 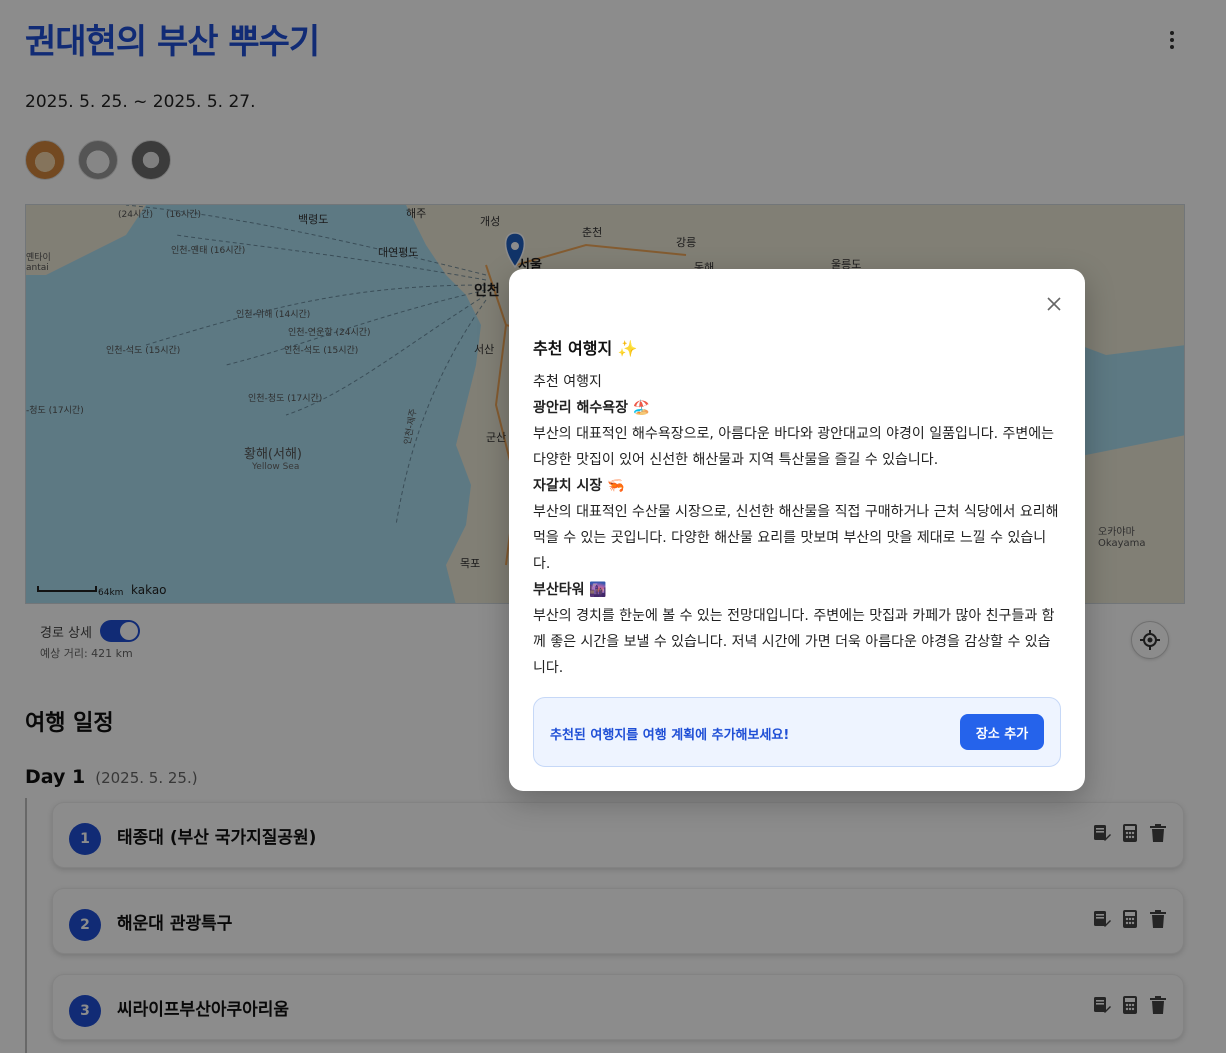 I want to click on callout-text: 추천된 여행지를 여행 계획에 추가해보세요!, so click(x=670, y=735).